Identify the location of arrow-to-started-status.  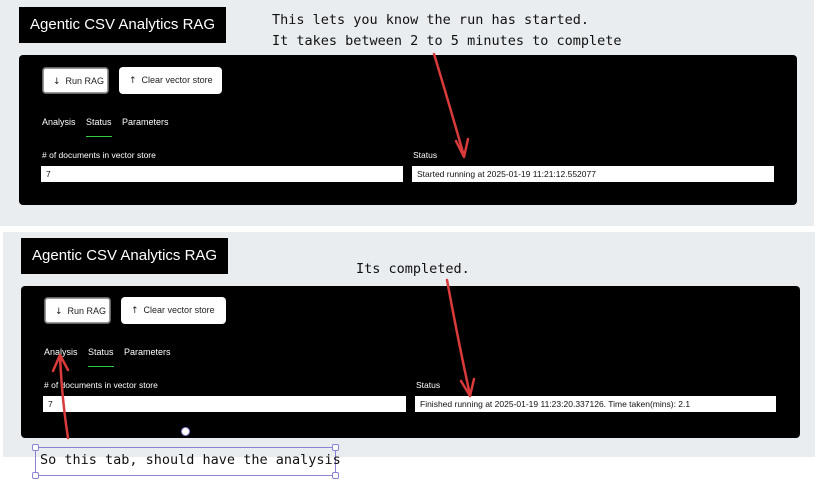
(449, 105).